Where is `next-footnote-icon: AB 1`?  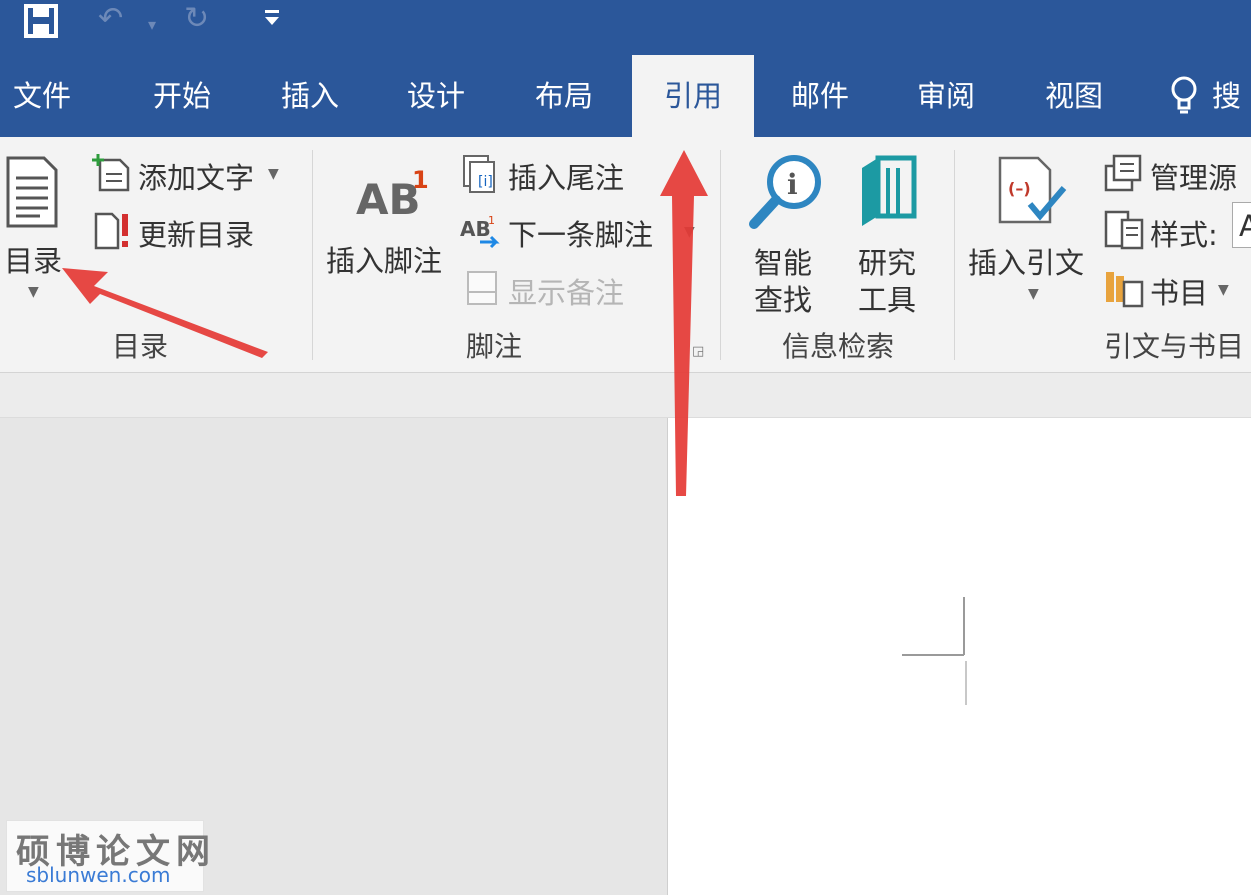
next-footnote-icon: AB 1 is located at coordinates (480, 231).